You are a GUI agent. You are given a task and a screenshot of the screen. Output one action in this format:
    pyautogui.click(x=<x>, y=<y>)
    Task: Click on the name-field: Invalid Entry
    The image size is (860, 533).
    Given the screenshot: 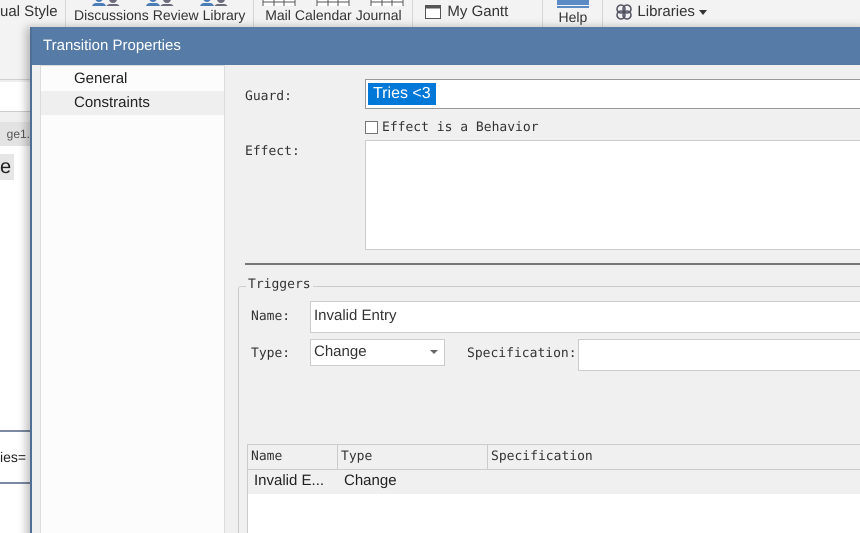 What is the action you would take?
    pyautogui.click(x=585, y=316)
    